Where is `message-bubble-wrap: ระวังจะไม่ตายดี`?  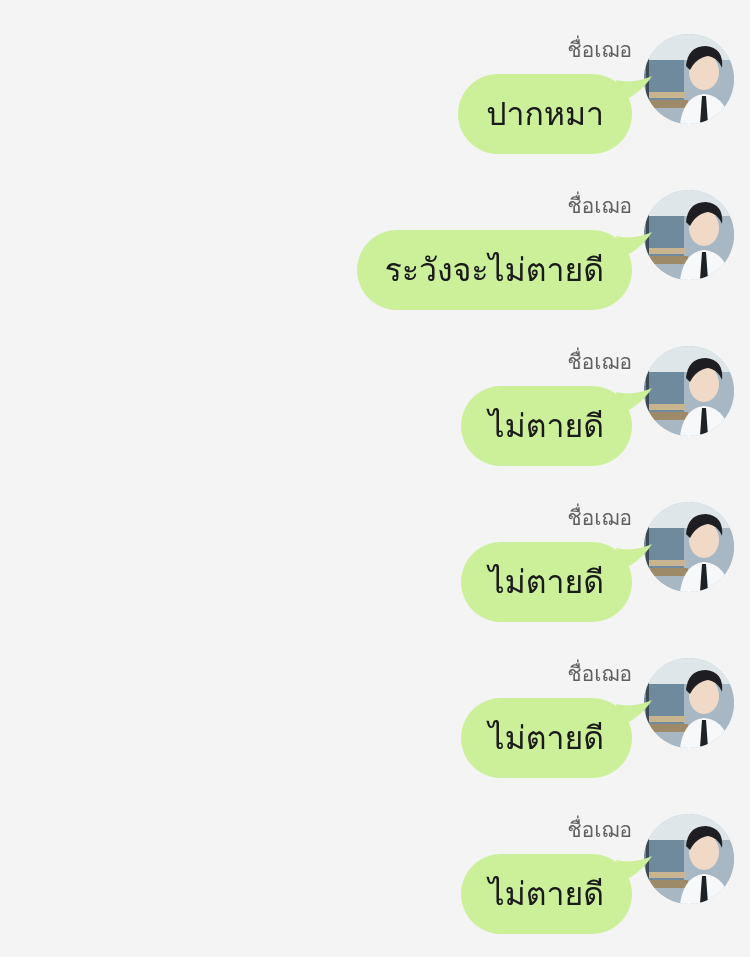 message-bubble-wrap: ระวังจะไม่ตายดี is located at coordinates (504, 270).